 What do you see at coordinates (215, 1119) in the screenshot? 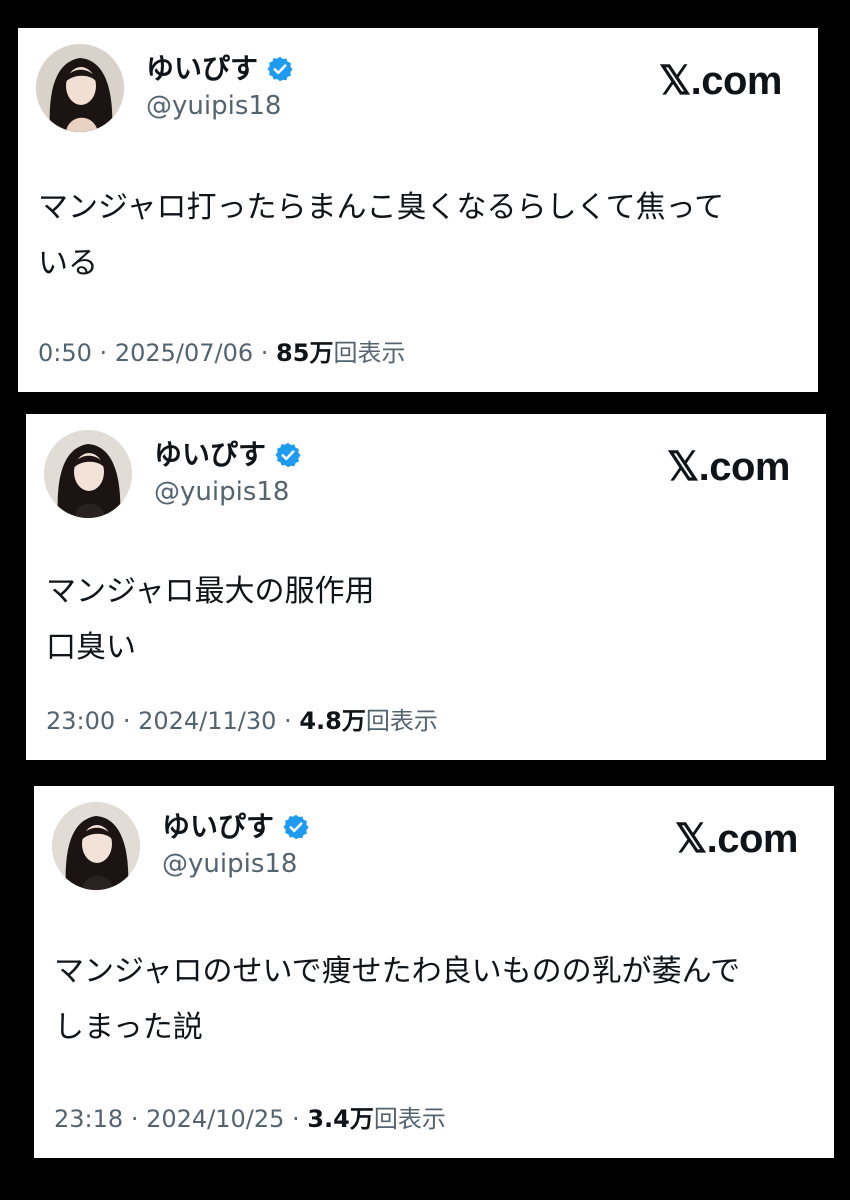
I see `tweet-date: 2024/10/25` at bounding box center [215, 1119].